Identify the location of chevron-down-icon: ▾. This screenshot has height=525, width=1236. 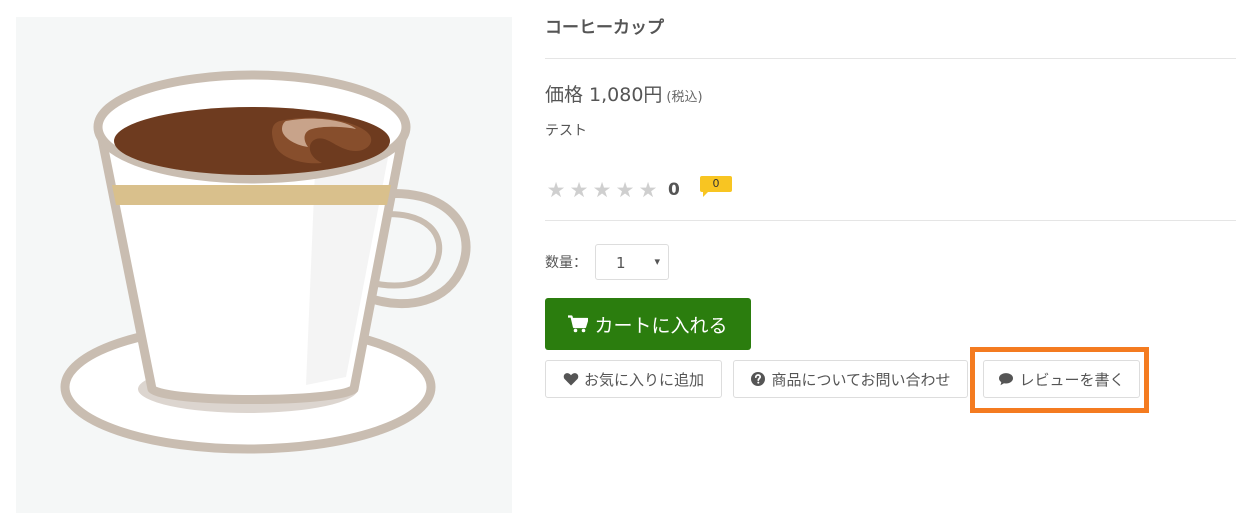
(657, 261).